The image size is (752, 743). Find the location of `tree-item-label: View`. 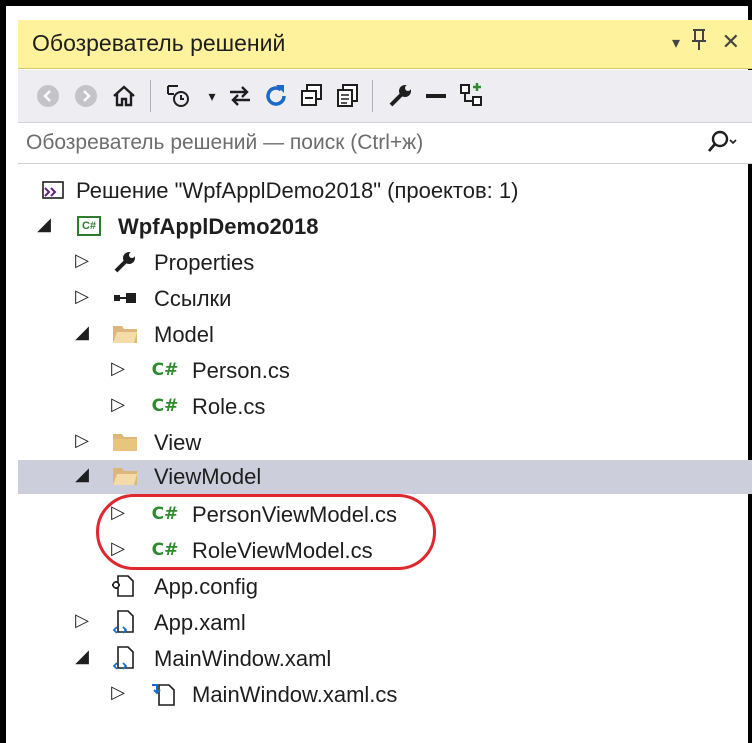

tree-item-label: View is located at coordinates (178, 442).